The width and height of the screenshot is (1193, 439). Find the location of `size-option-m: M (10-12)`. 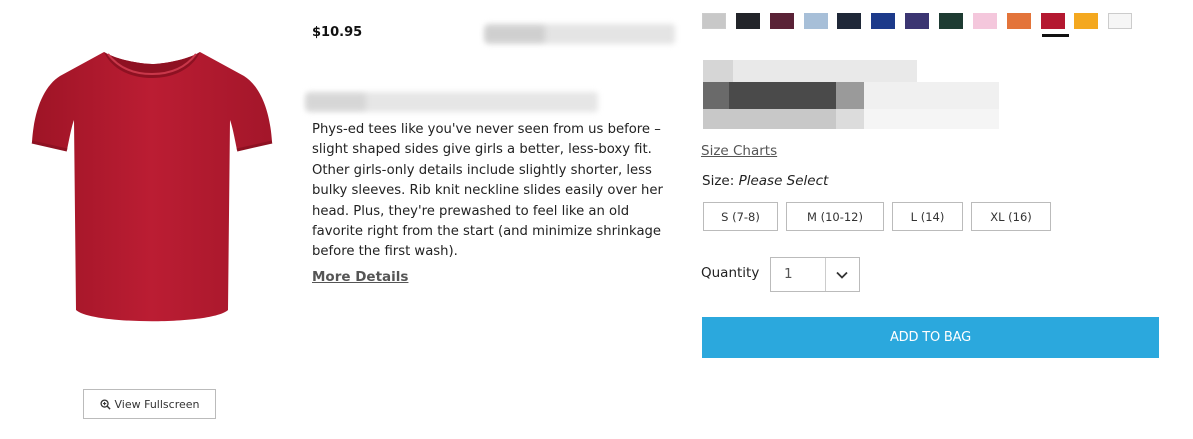

size-option-m: M (10-12) is located at coordinates (835, 216).